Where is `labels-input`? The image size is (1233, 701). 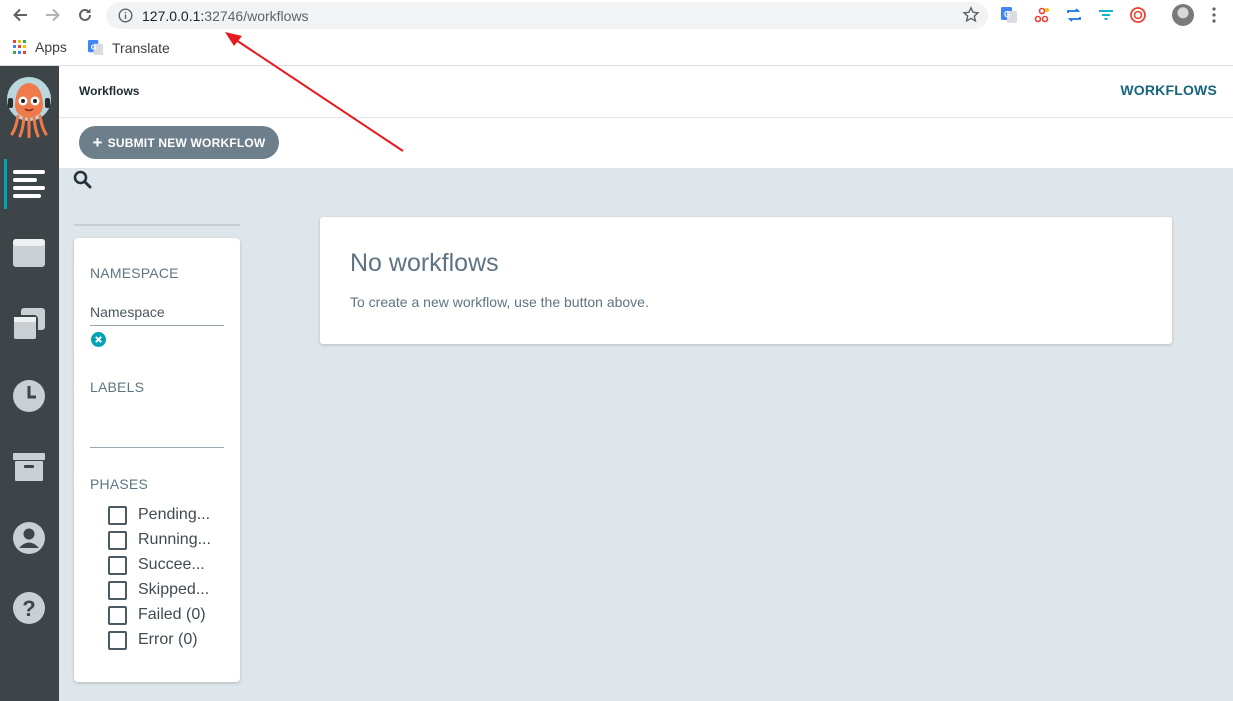
labels-input is located at coordinates (157, 433).